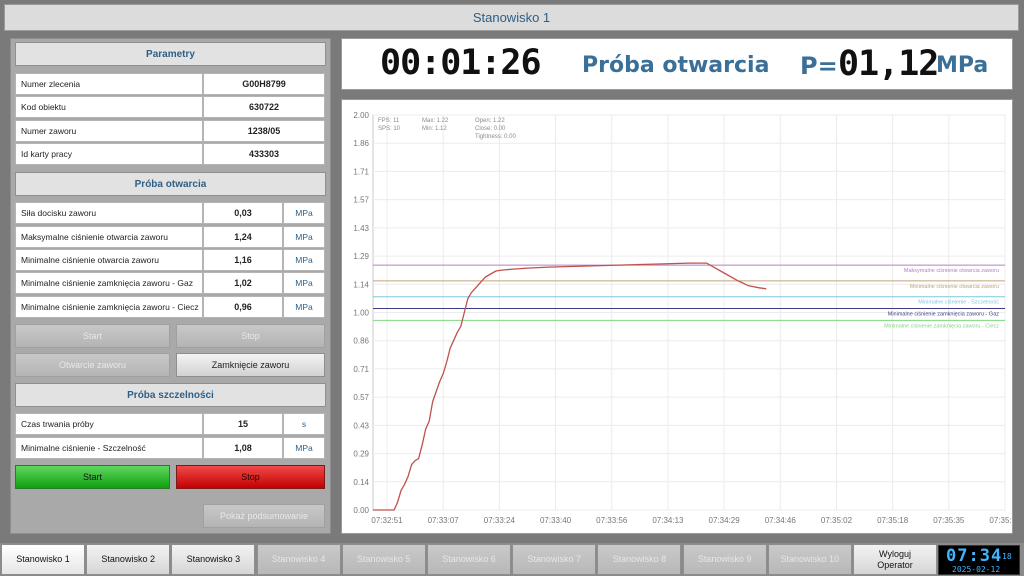  What do you see at coordinates (976, 569) in the screenshot?
I see `clock-date: 2025-02-12` at bounding box center [976, 569].